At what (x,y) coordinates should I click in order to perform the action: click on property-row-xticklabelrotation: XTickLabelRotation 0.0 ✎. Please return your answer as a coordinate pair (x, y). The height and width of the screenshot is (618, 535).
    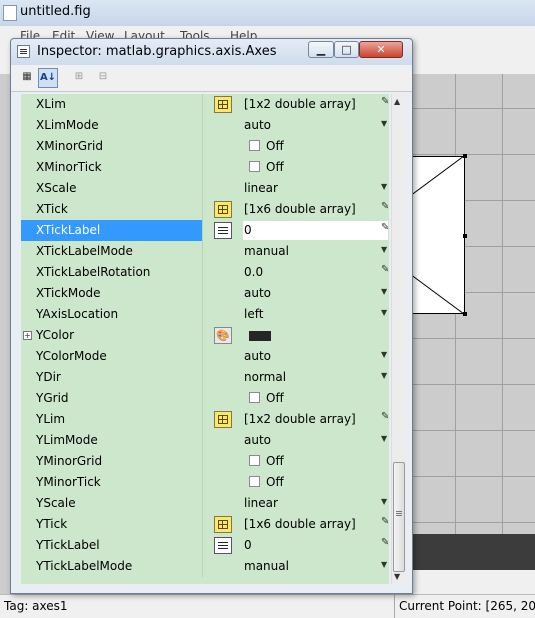
    Looking at the image, I should click on (205, 272).